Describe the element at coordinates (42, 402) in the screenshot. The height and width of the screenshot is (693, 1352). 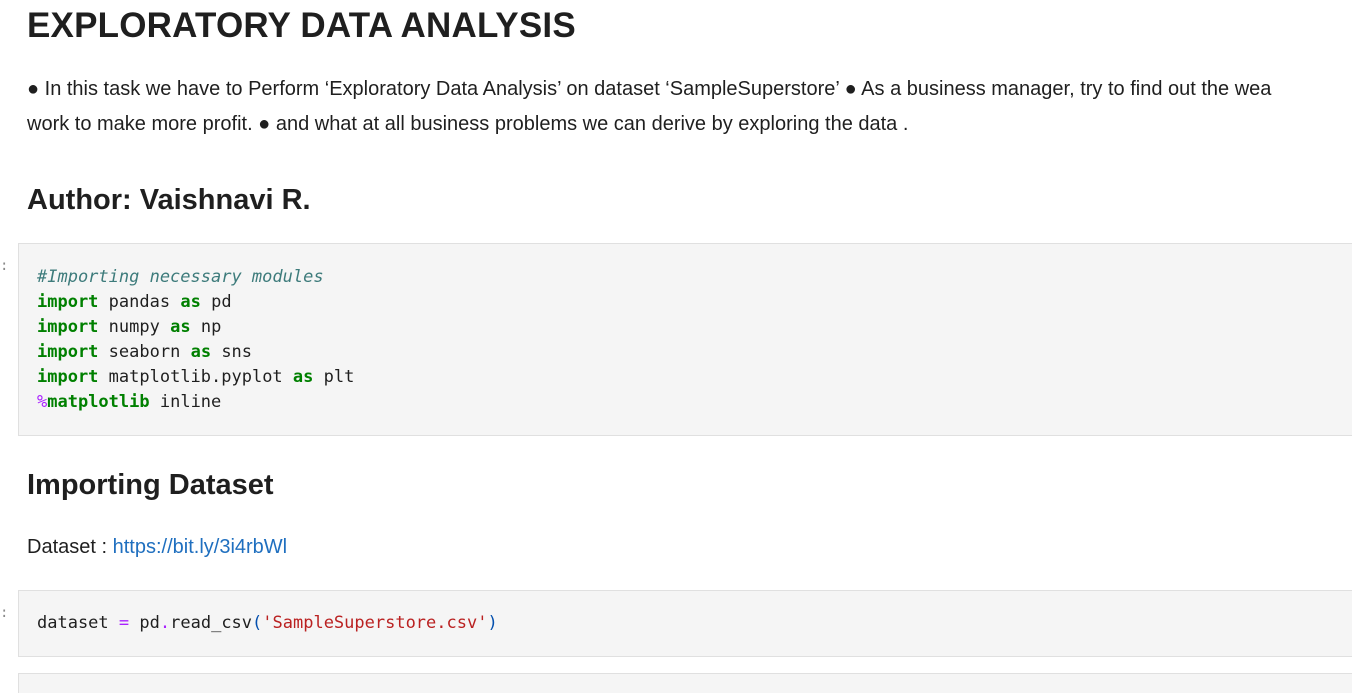
I see `magic-percent: %` at that location.